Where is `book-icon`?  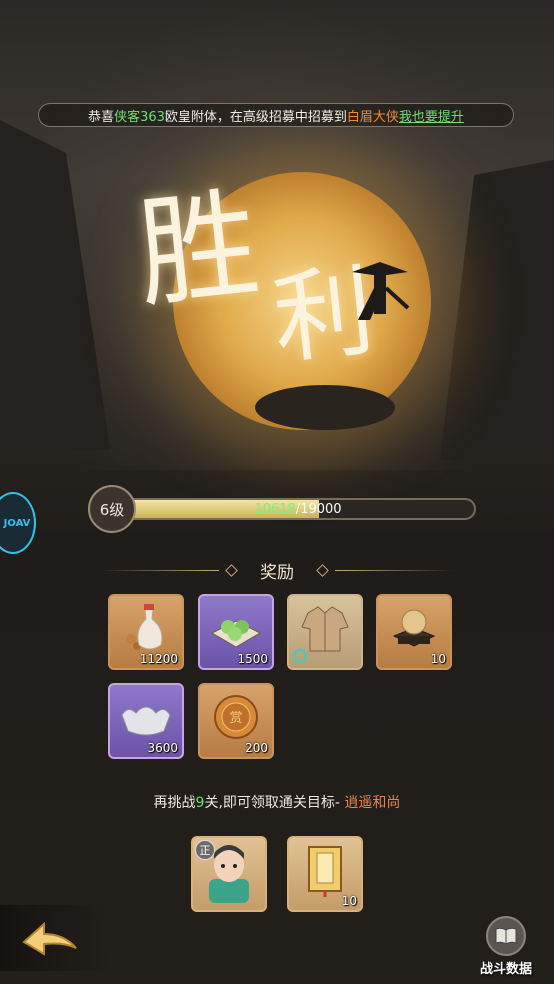 book-icon is located at coordinates (506, 936).